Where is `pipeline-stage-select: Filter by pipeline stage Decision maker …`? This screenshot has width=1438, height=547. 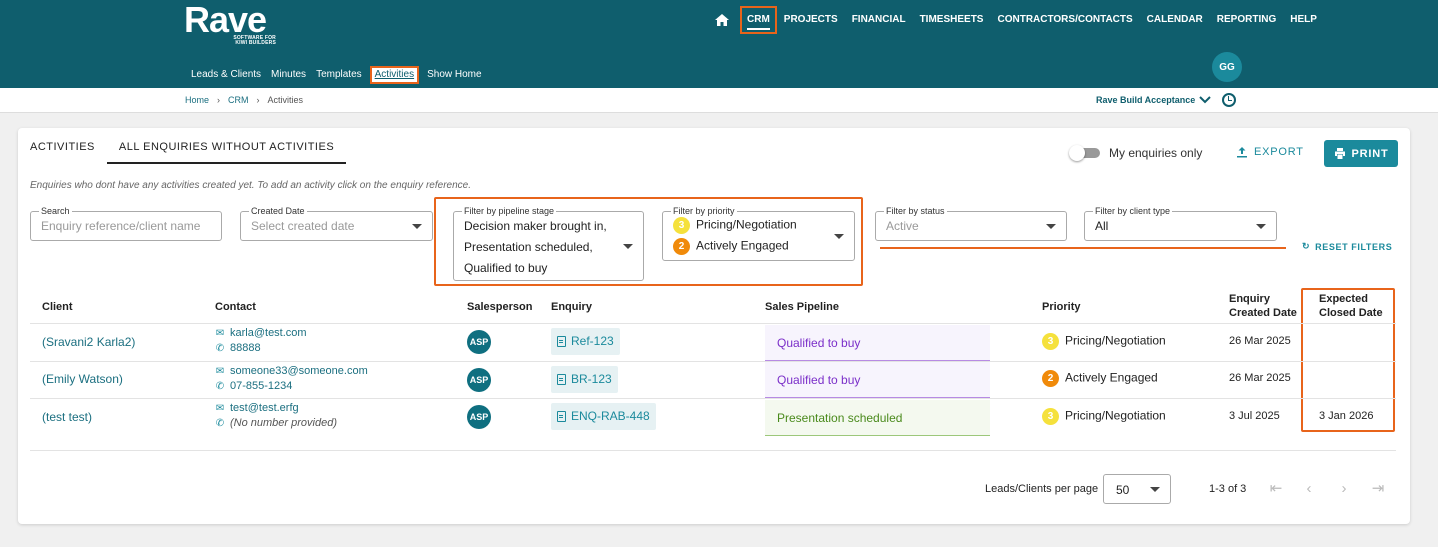 pipeline-stage-select: Filter by pipeline stage Decision maker … is located at coordinates (548, 243).